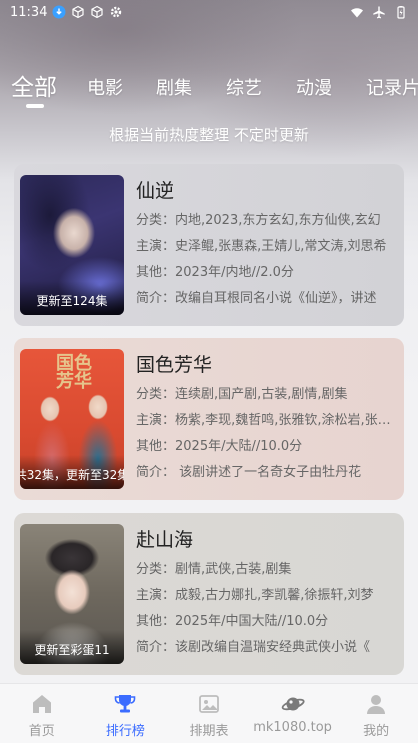 The width and height of the screenshot is (418, 743). I want to click on nav-home: 首页, so click(42, 713).